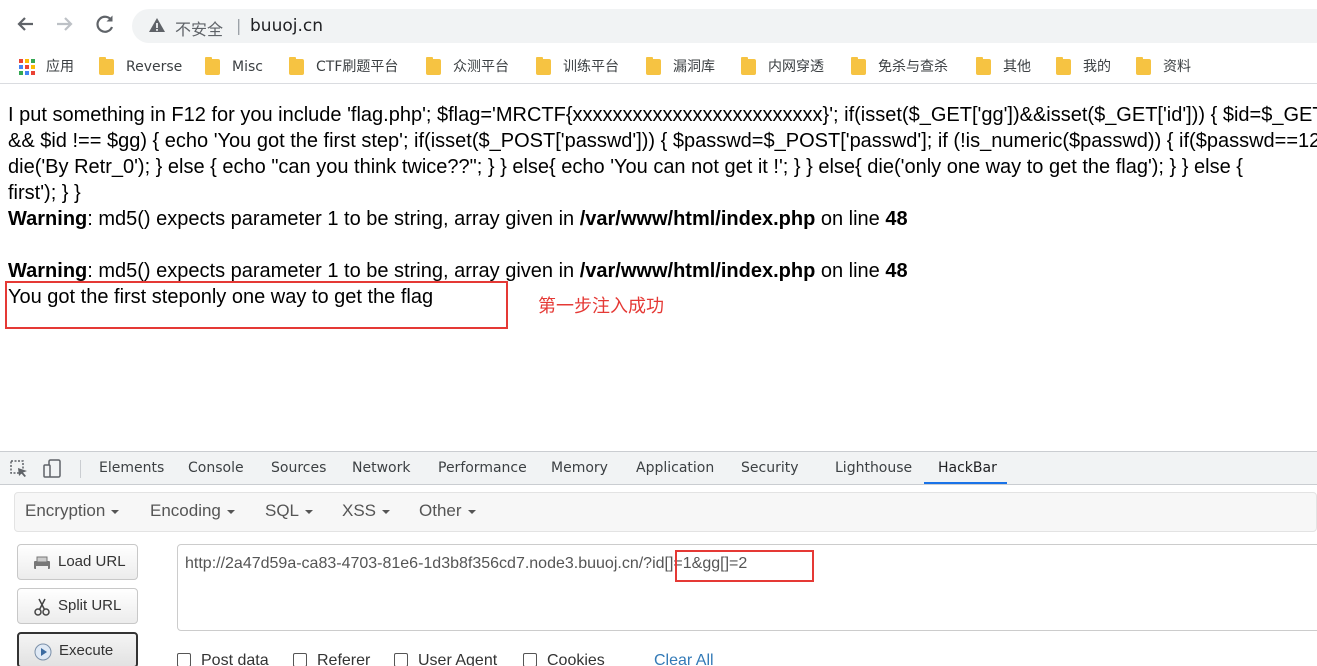  Describe the element at coordinates (65, 510) in the screenshot. I see `menu-label: Encryption` at that location.